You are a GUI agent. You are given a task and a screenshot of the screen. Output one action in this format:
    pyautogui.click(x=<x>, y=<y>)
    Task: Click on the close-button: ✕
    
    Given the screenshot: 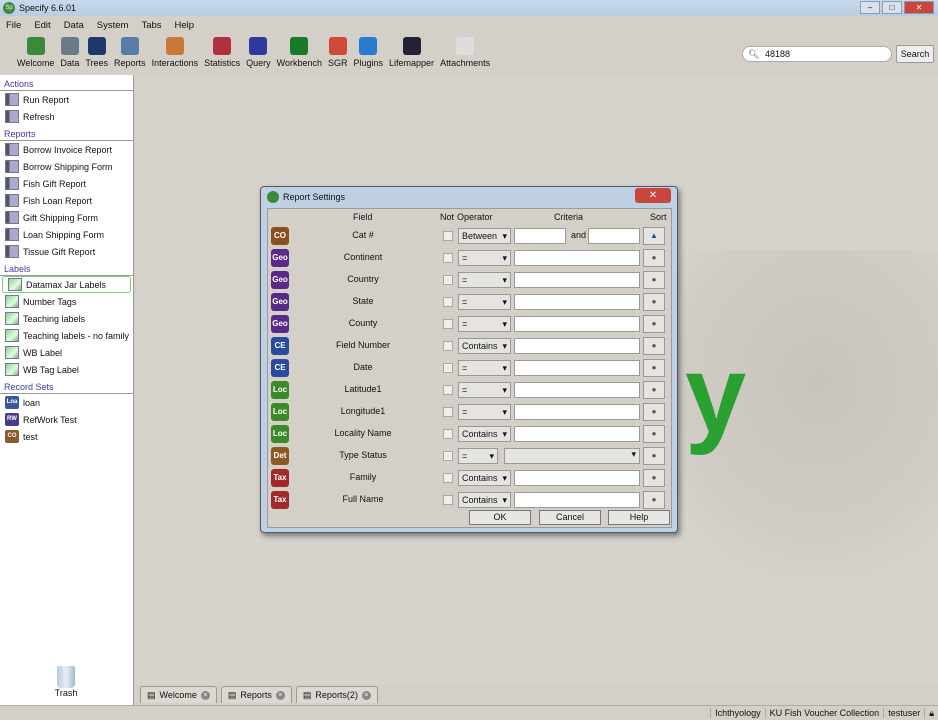 What is the action you would take?
    pyautogui.click(x=919, y=7)
    